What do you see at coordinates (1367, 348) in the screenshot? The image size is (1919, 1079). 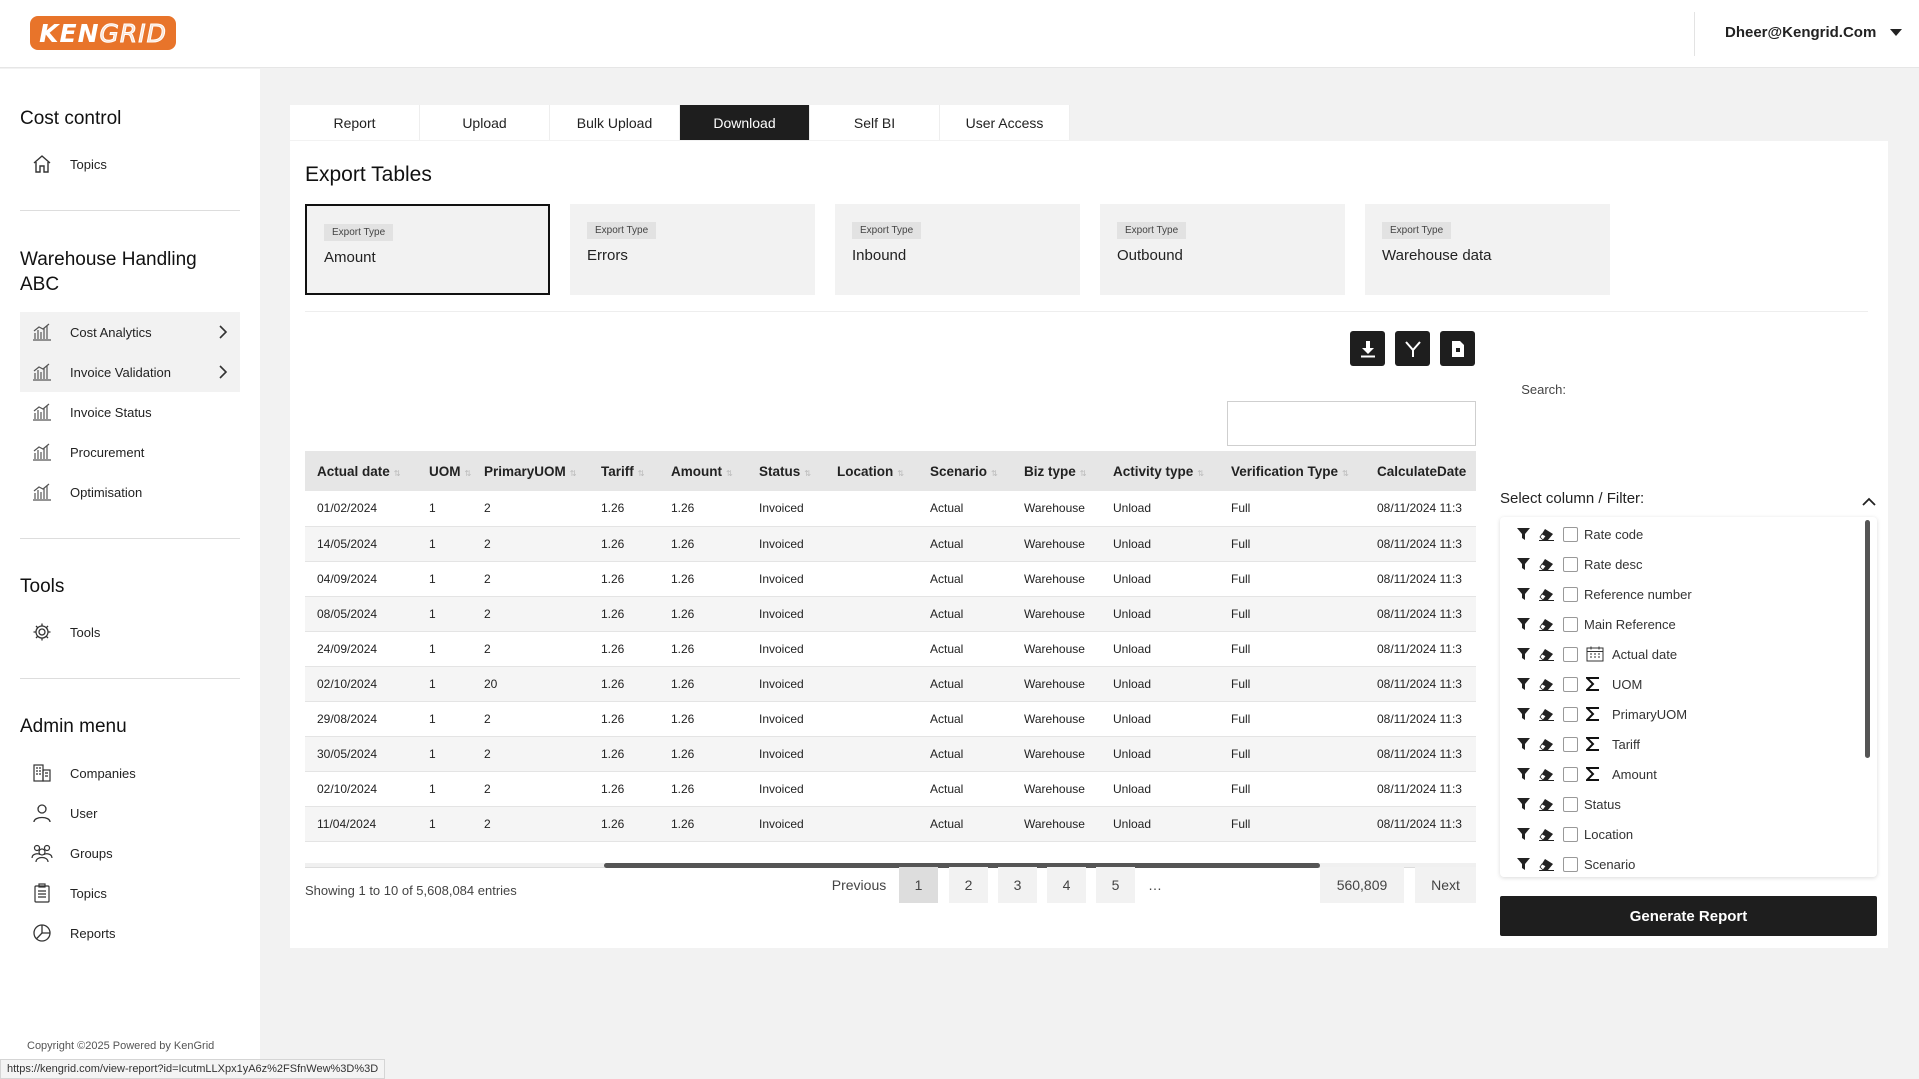 I see `download-button` at bounding box center [1367, 348].